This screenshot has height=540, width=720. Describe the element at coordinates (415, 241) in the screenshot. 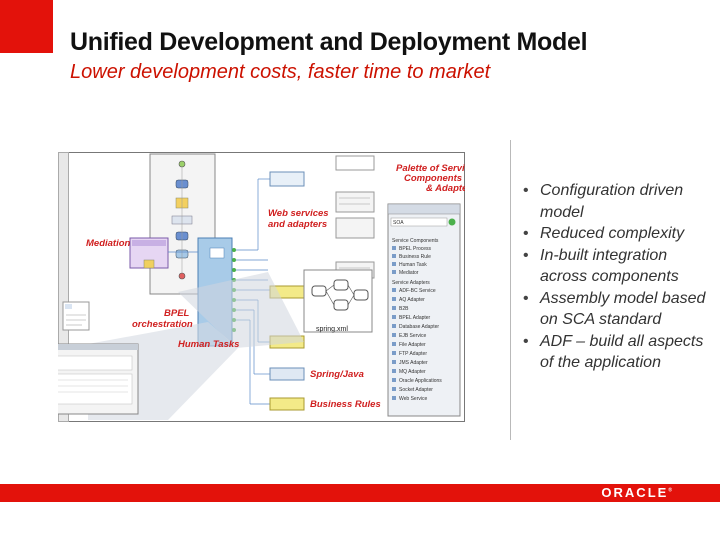

I see `palette-section-components: Service Components` at that location.